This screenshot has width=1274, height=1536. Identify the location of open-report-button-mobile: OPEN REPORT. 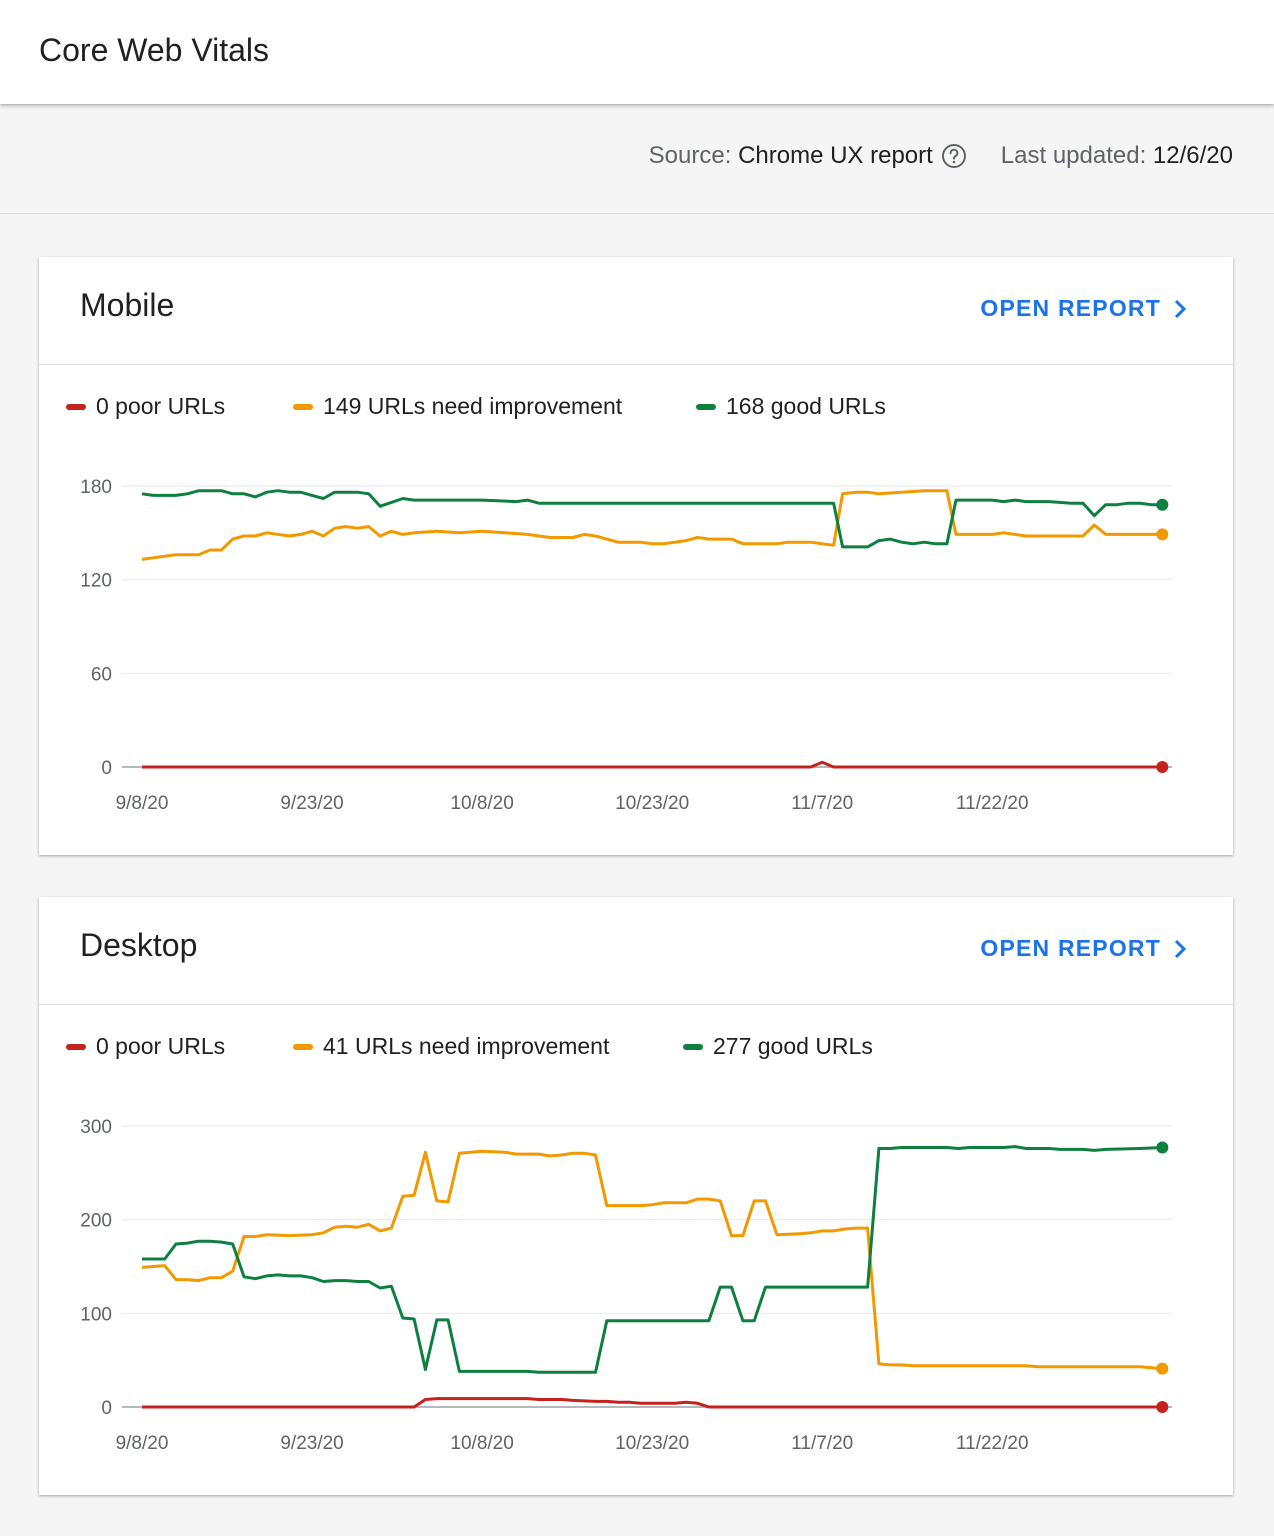
(1084, 308).